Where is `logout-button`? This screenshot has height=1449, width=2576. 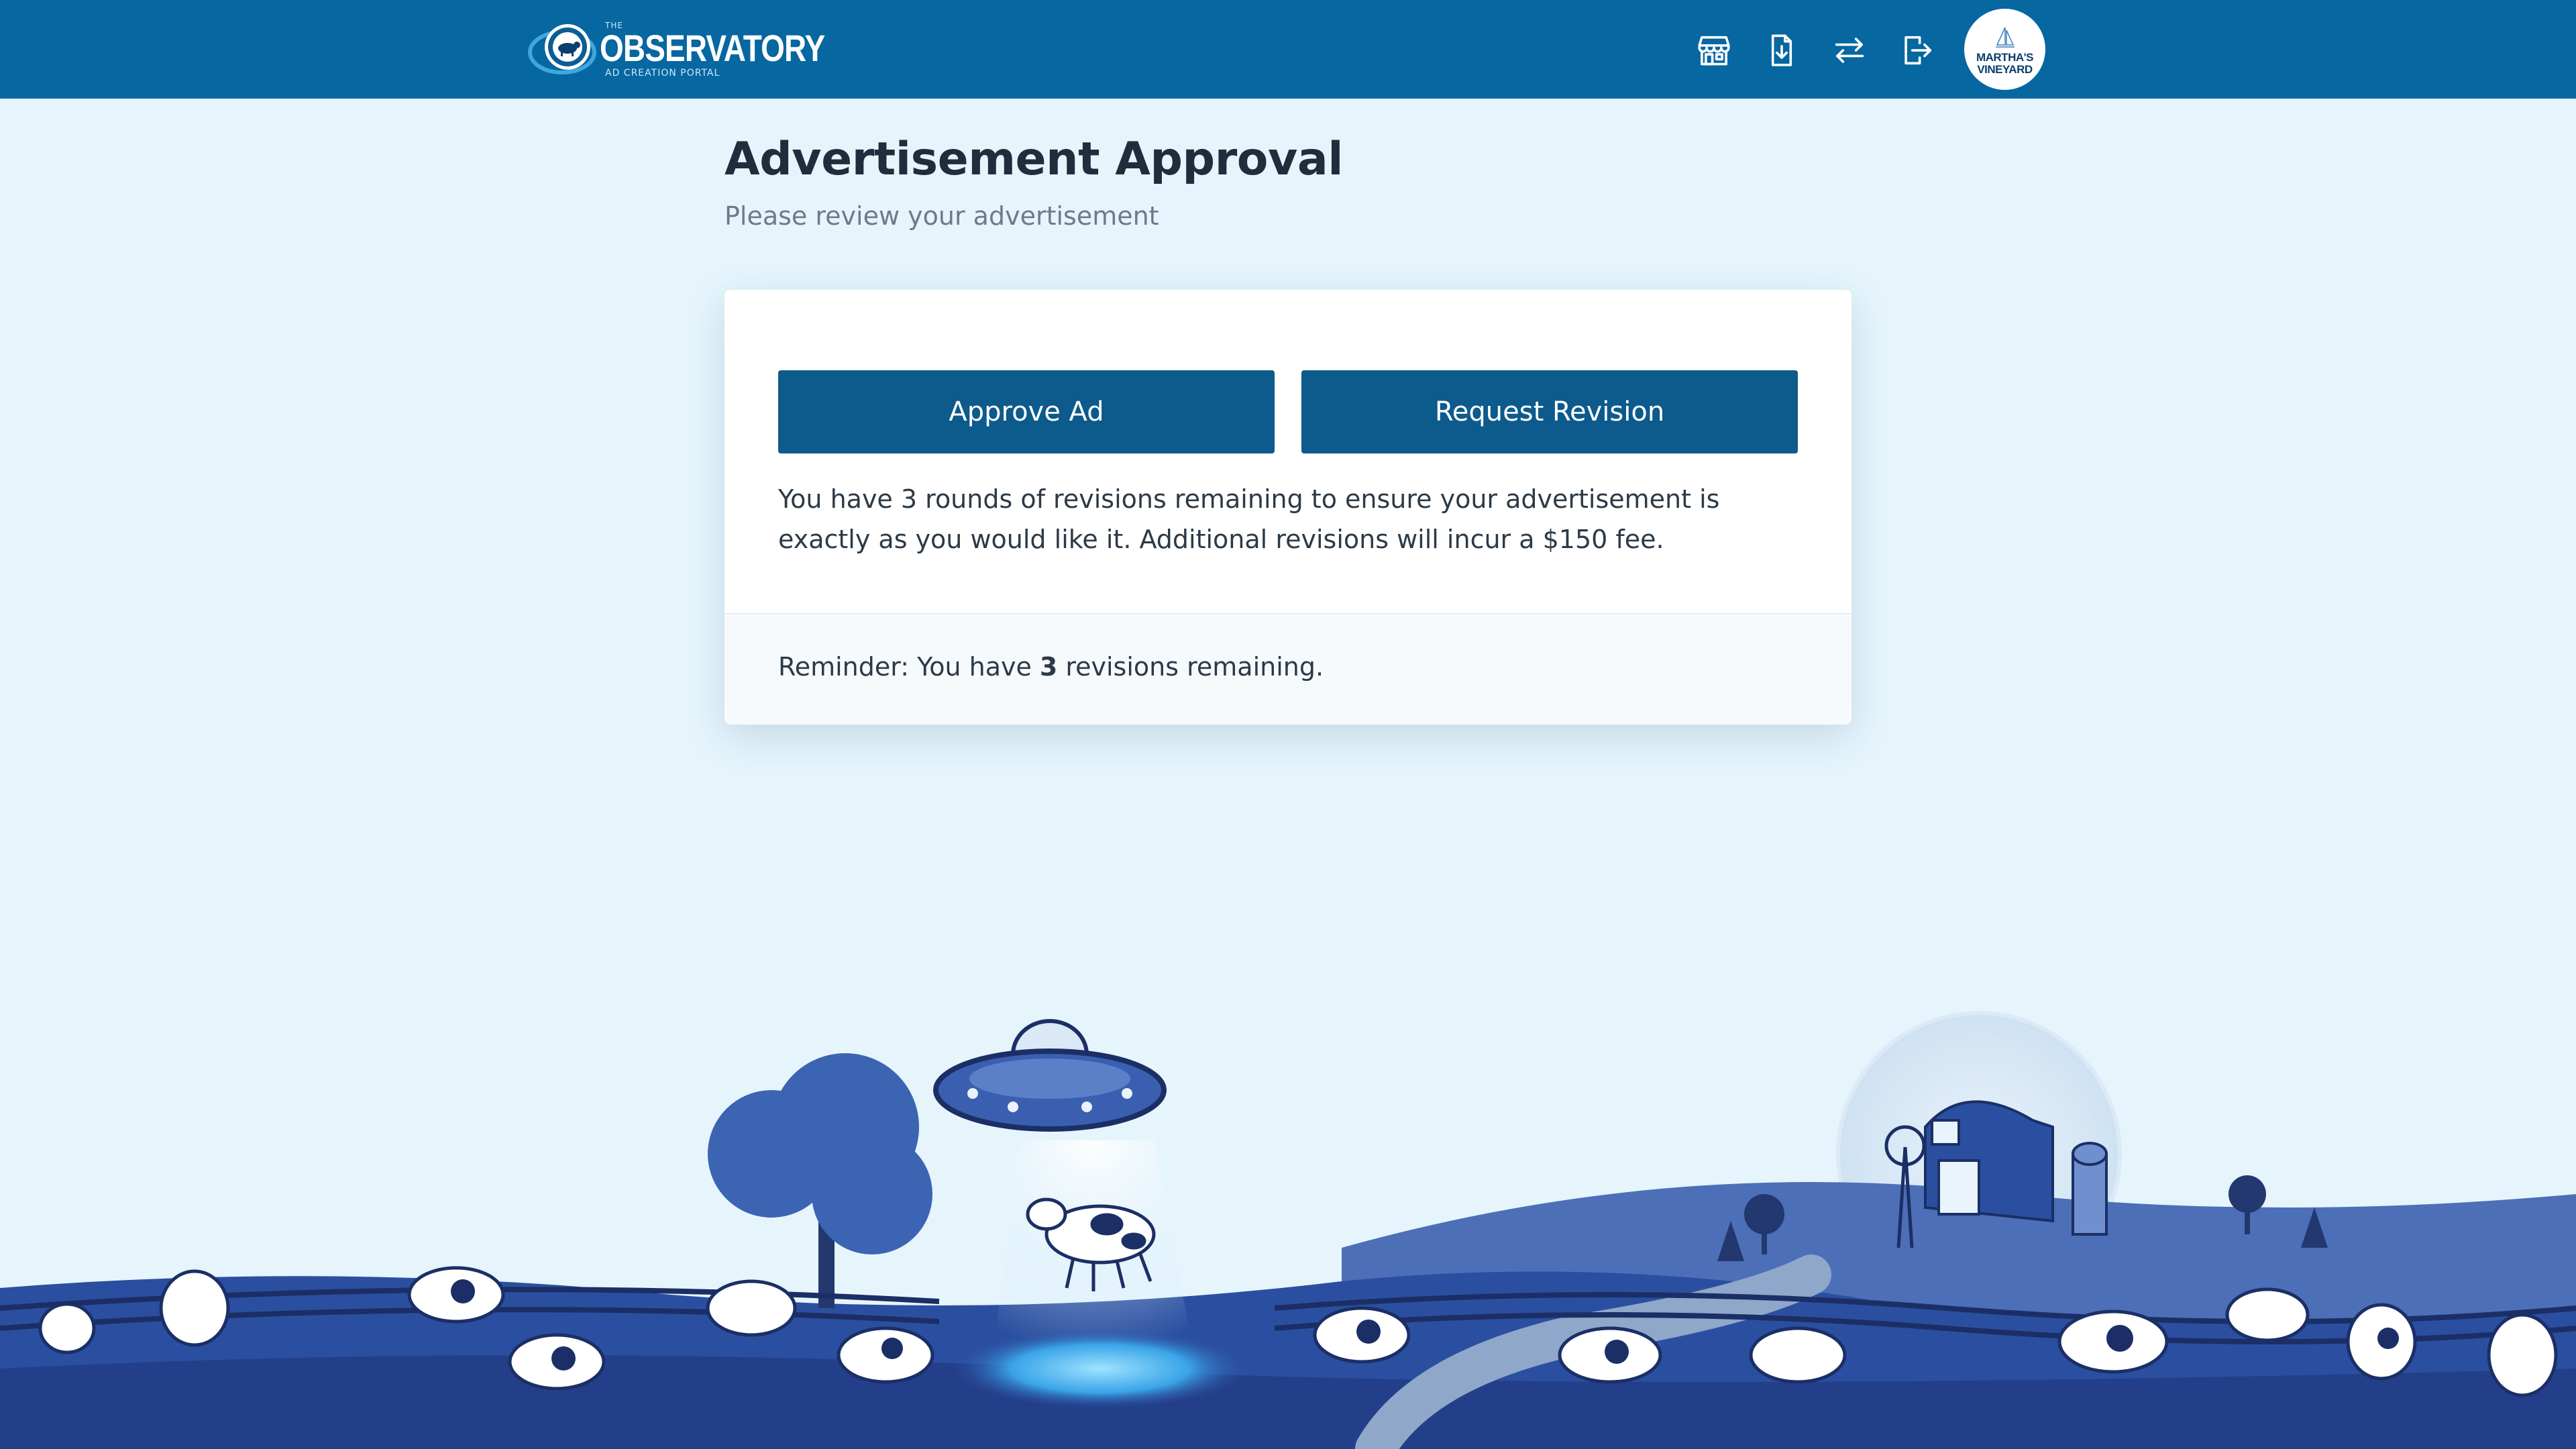 logout-button is located at coordinates (1917, 50).